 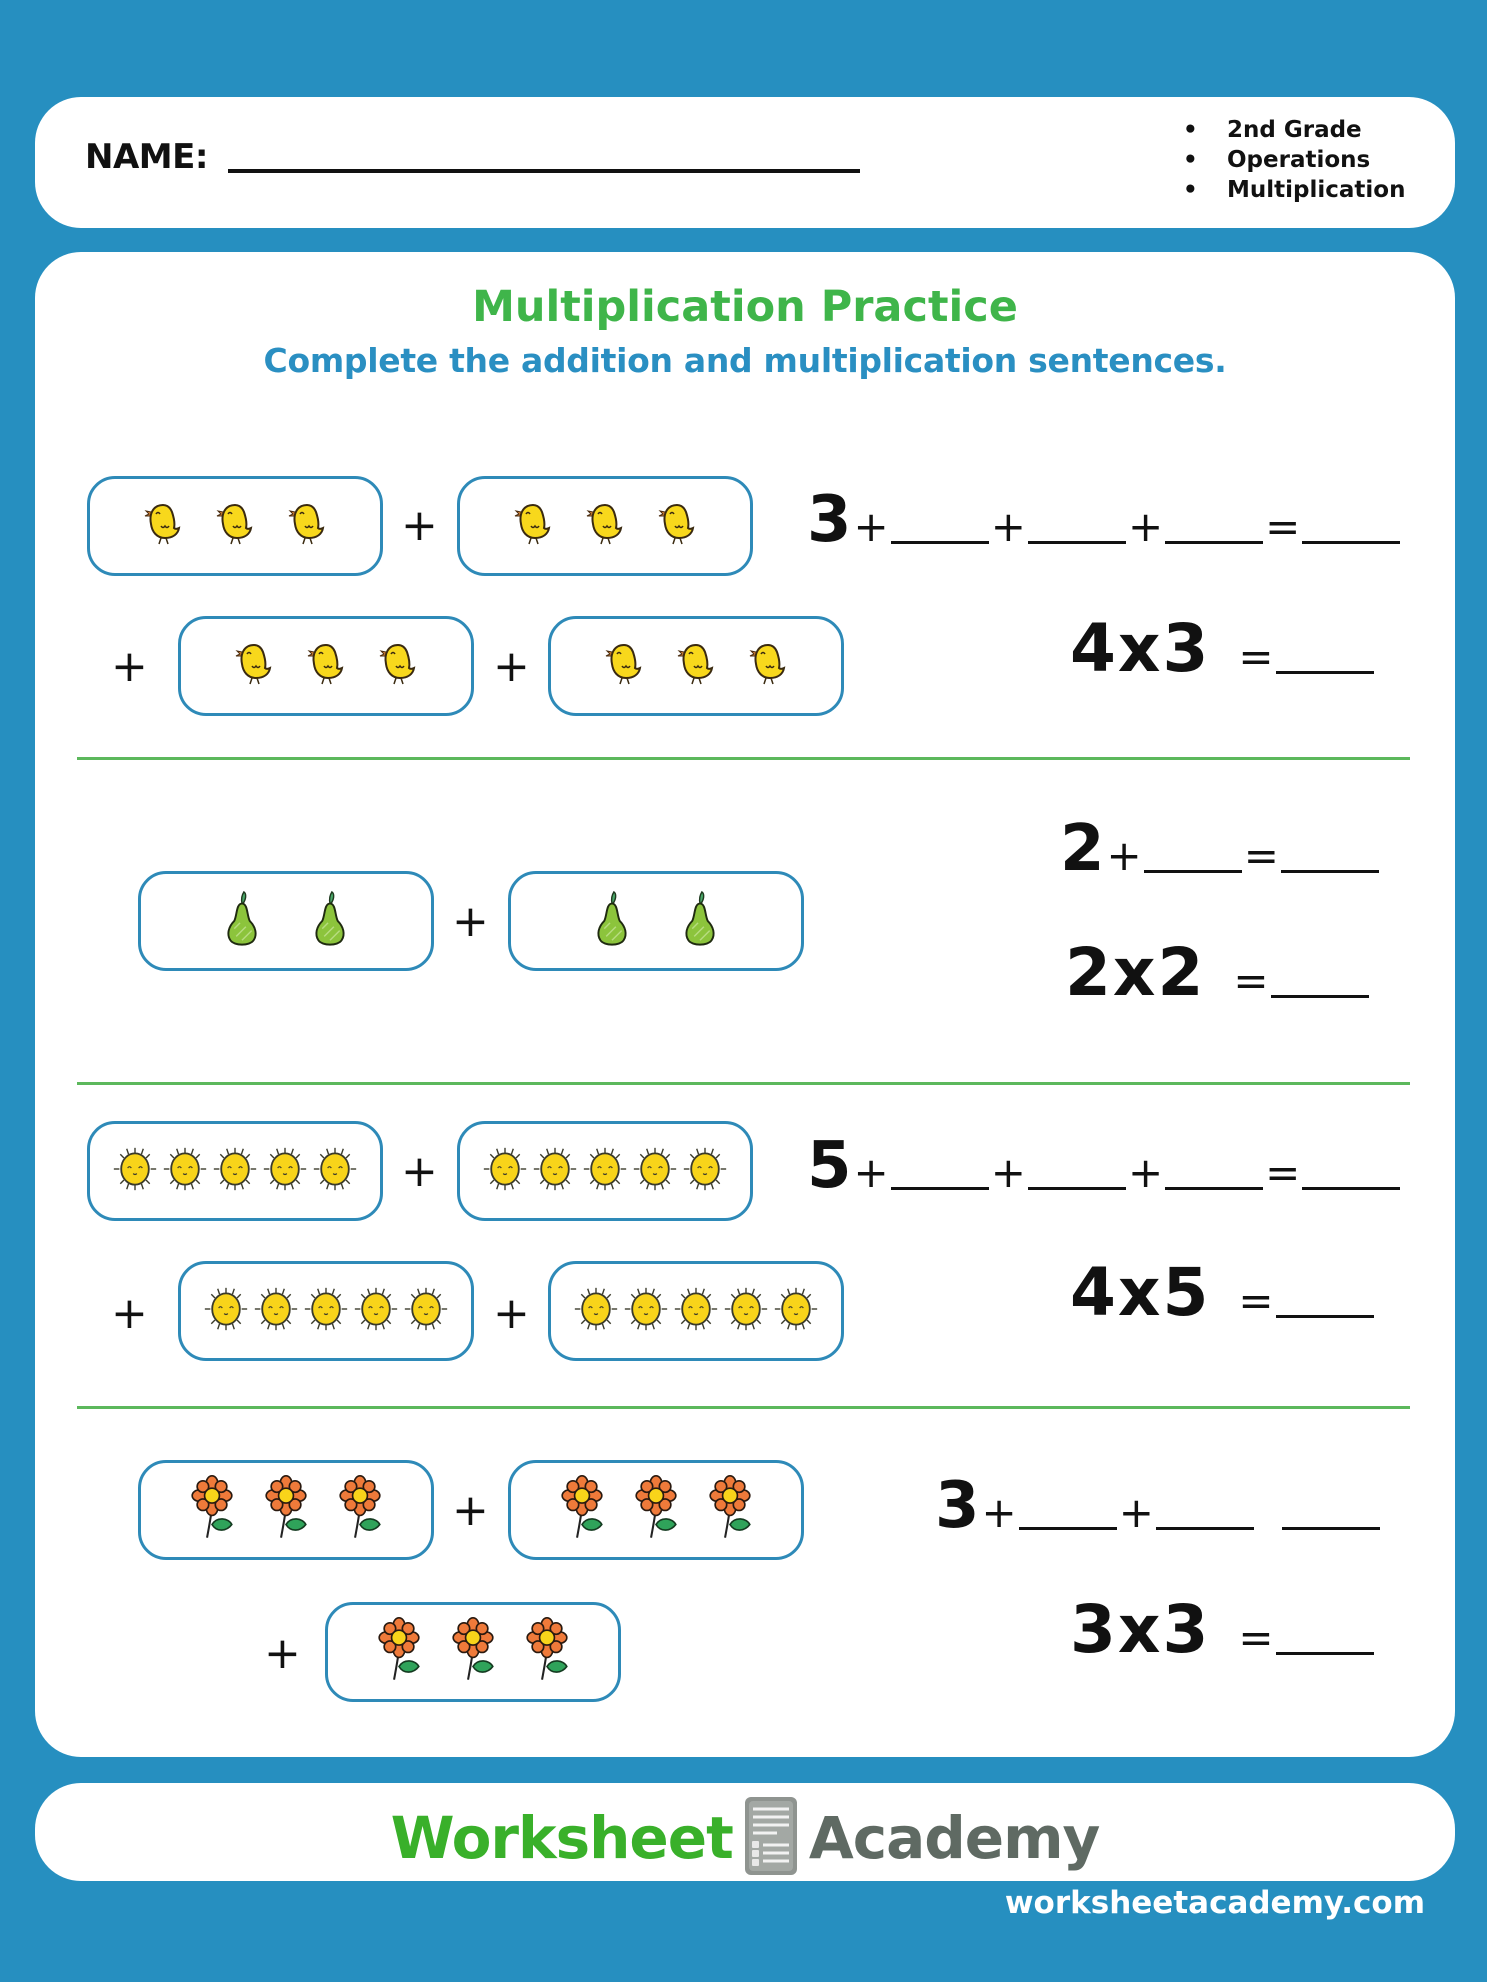 I want to click on tag-list: 2nd Grade Operations Multiplication, so click(x=1294, y=160).